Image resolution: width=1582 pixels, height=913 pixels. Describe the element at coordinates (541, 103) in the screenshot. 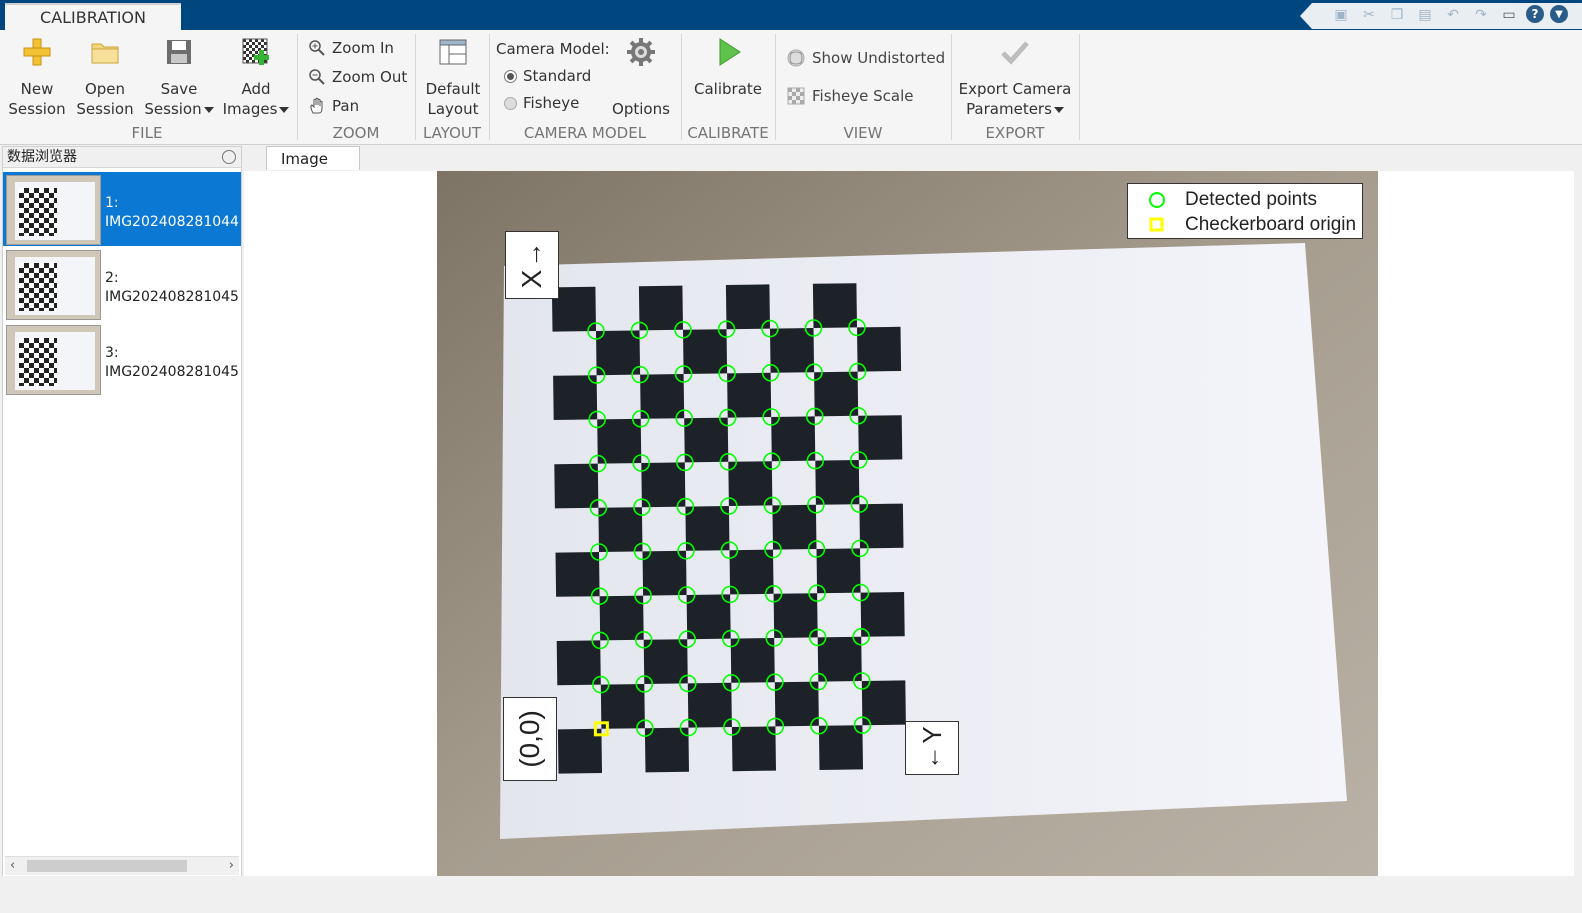

I see `fisheye-radio: Fisheye` at that location.